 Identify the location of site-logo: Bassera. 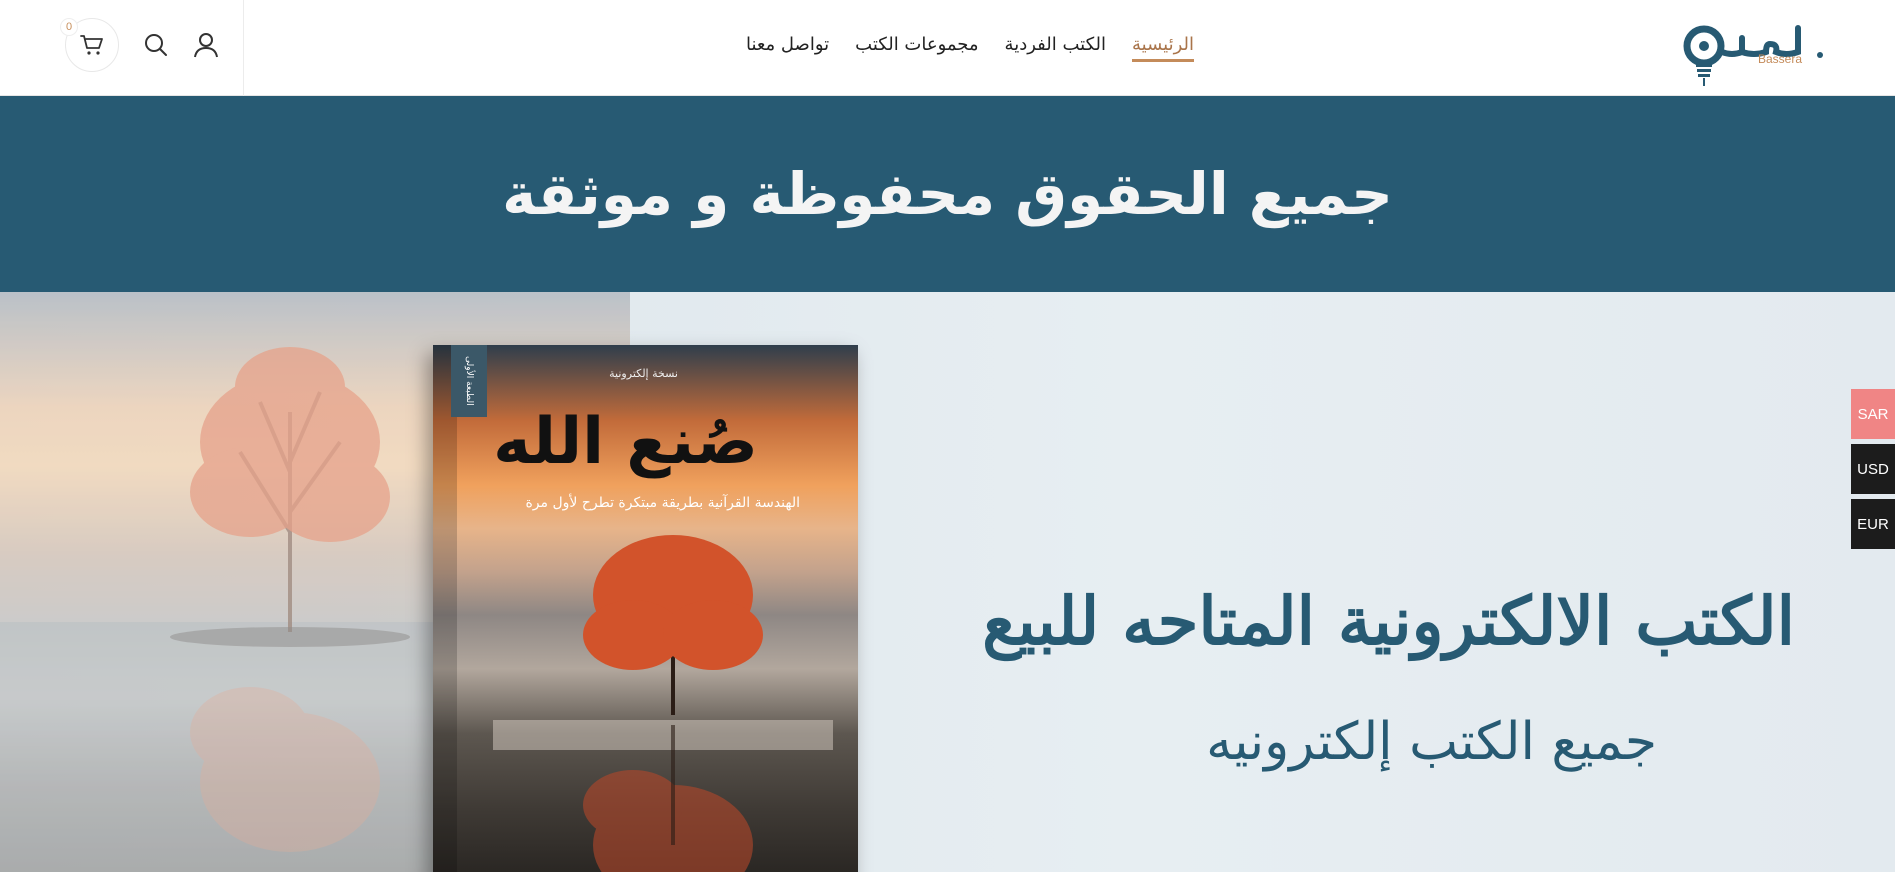
(1754, 52).